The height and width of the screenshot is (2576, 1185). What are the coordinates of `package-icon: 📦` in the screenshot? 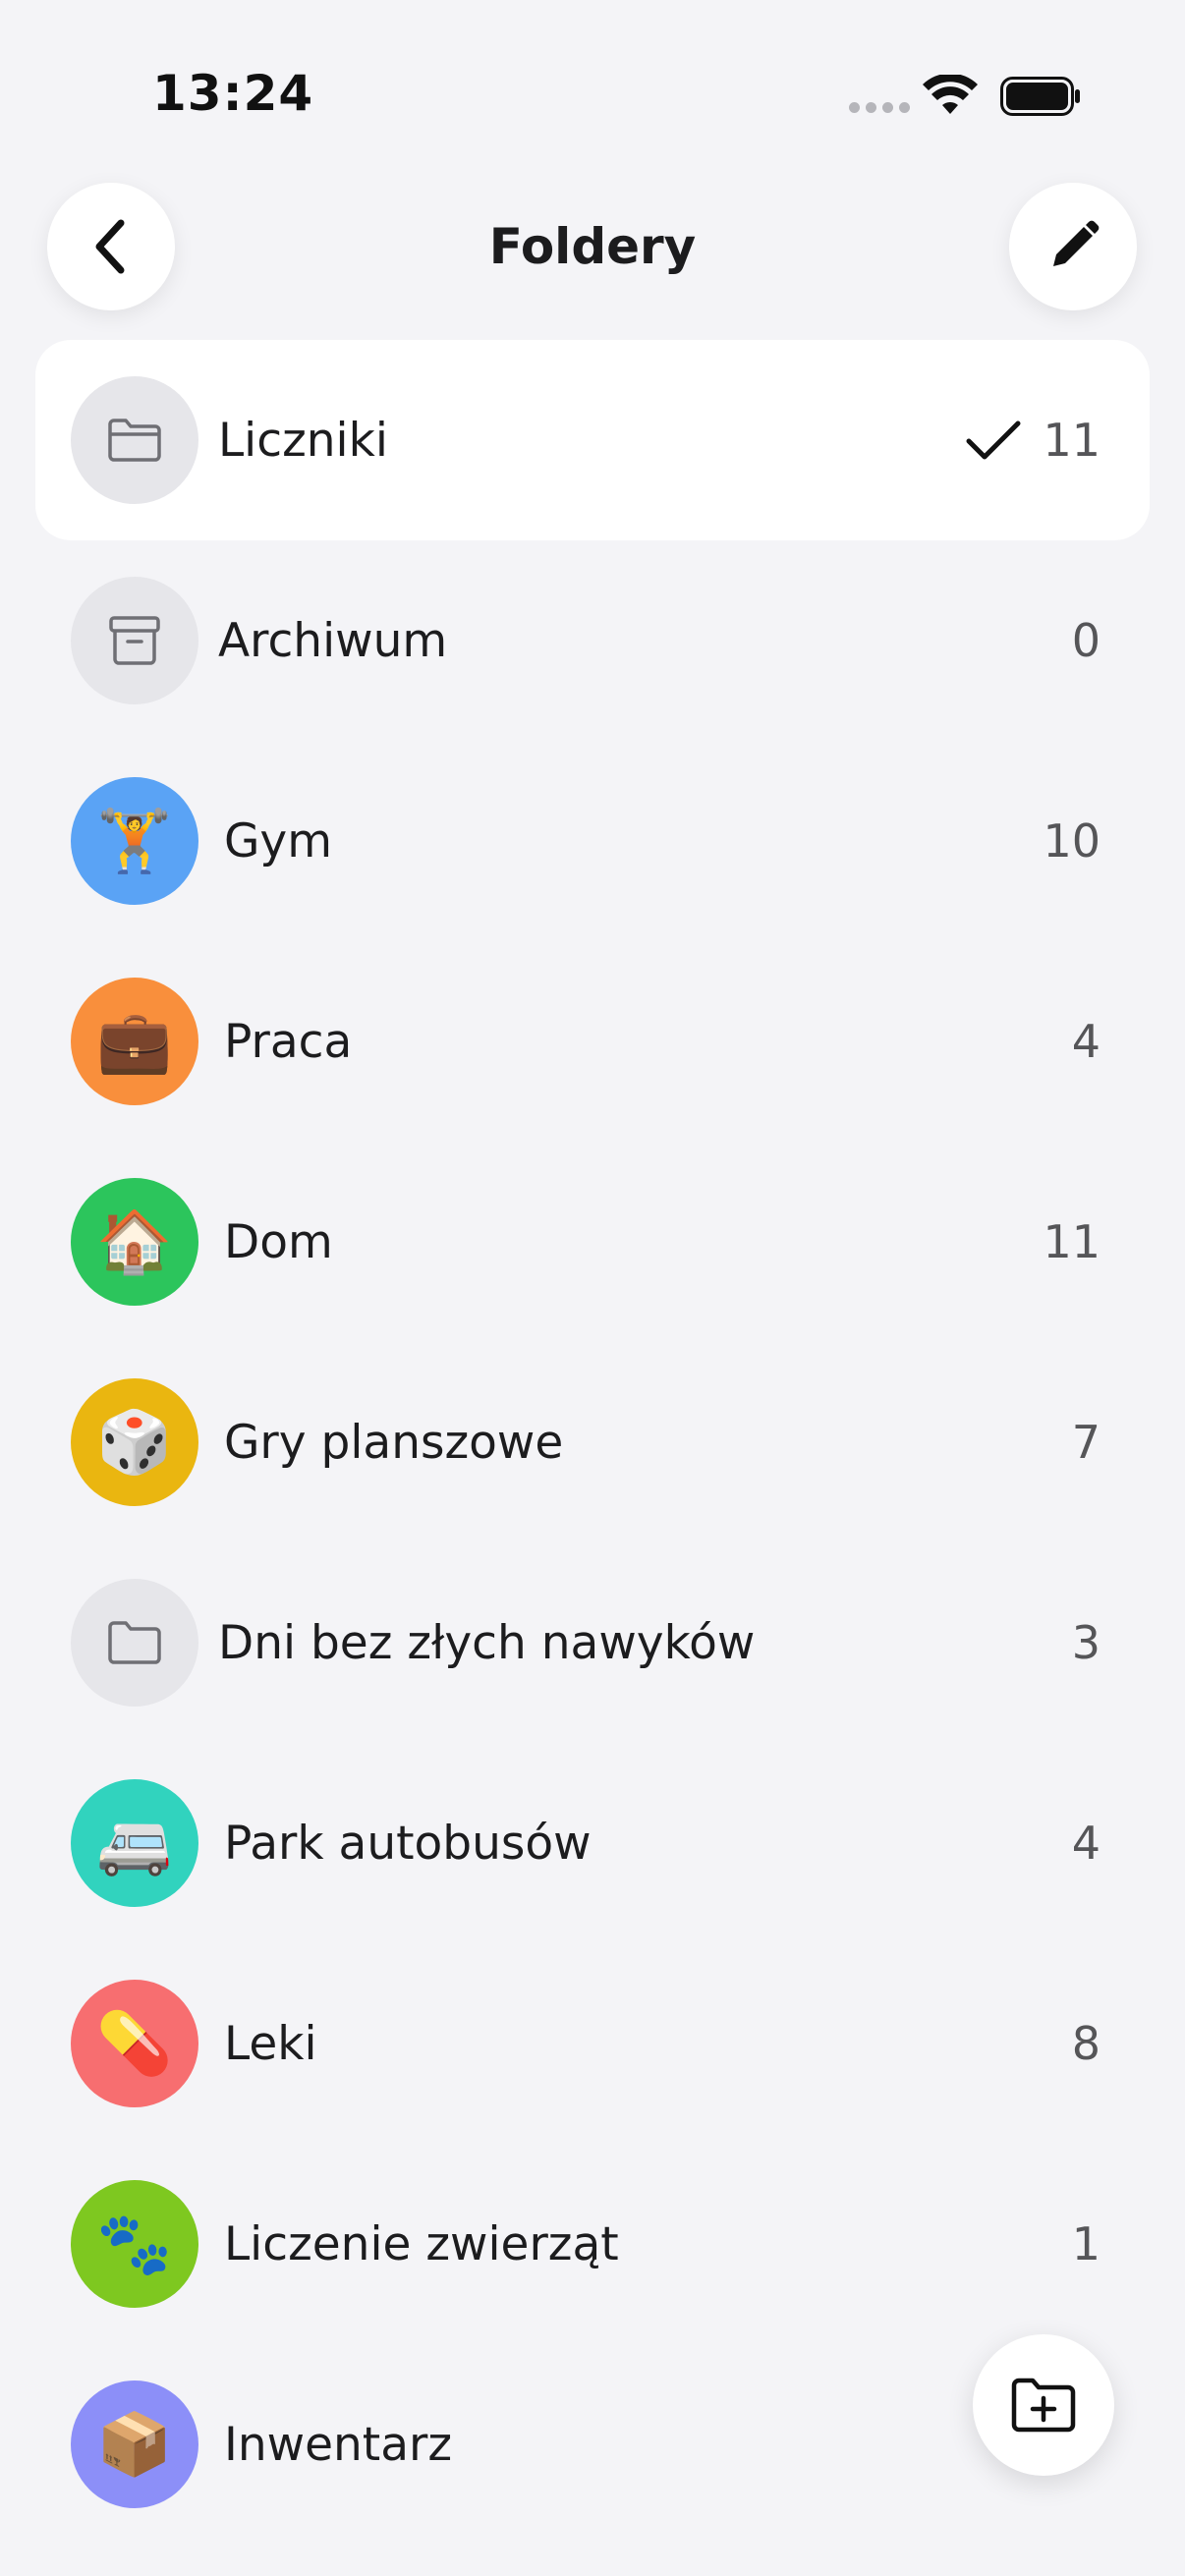 It's located at (135, 2444).